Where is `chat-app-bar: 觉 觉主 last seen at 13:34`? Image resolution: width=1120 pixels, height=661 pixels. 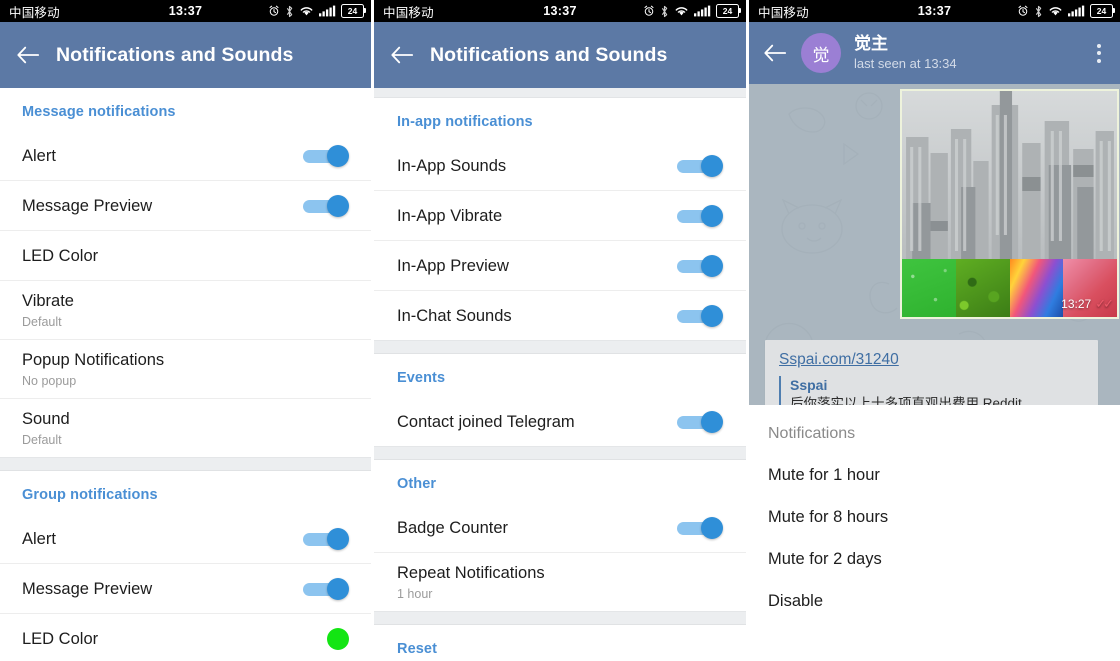
chat-app-bar: 觉 觉主 last seen at 13:34 is located at coordinates (934, 53).